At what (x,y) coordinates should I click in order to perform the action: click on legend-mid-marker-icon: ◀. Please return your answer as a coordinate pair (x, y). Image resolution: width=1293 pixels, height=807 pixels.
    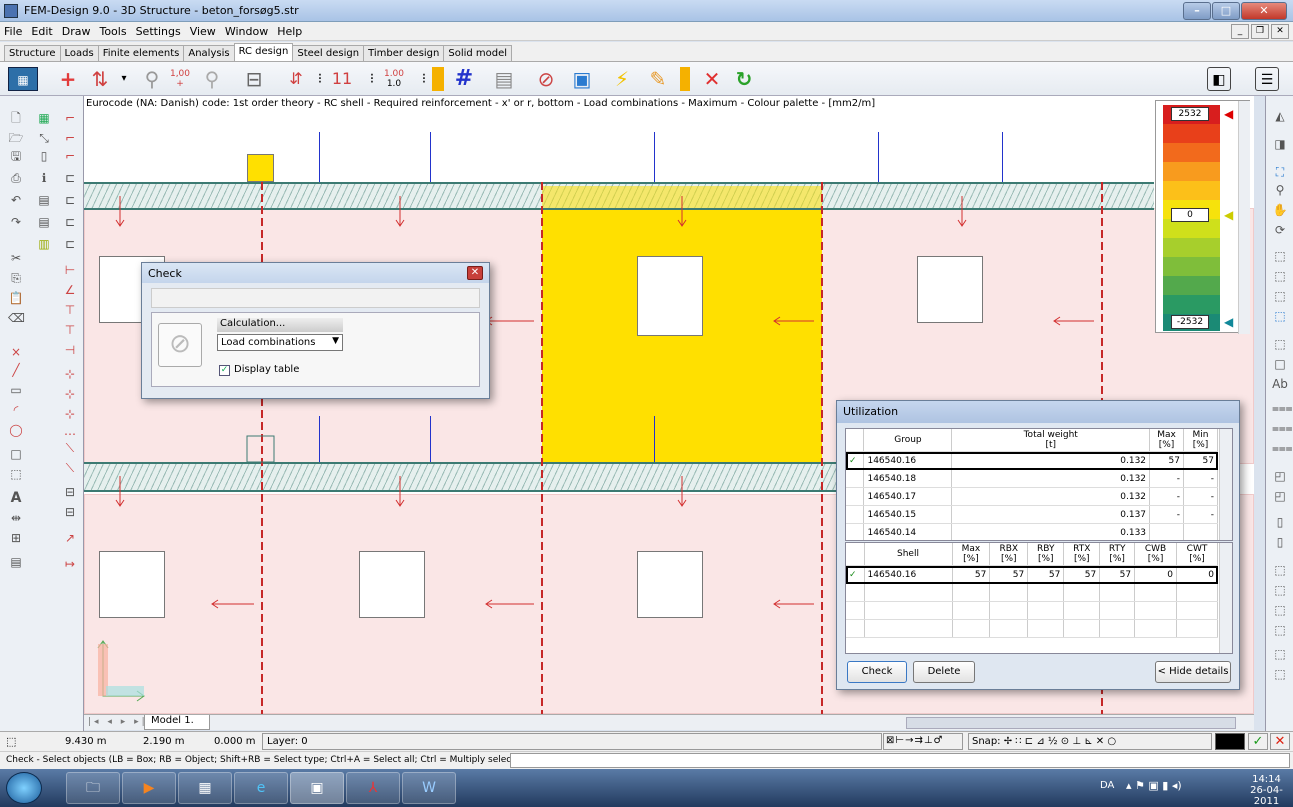
    Looking at the image, I should click on (1228, 215).